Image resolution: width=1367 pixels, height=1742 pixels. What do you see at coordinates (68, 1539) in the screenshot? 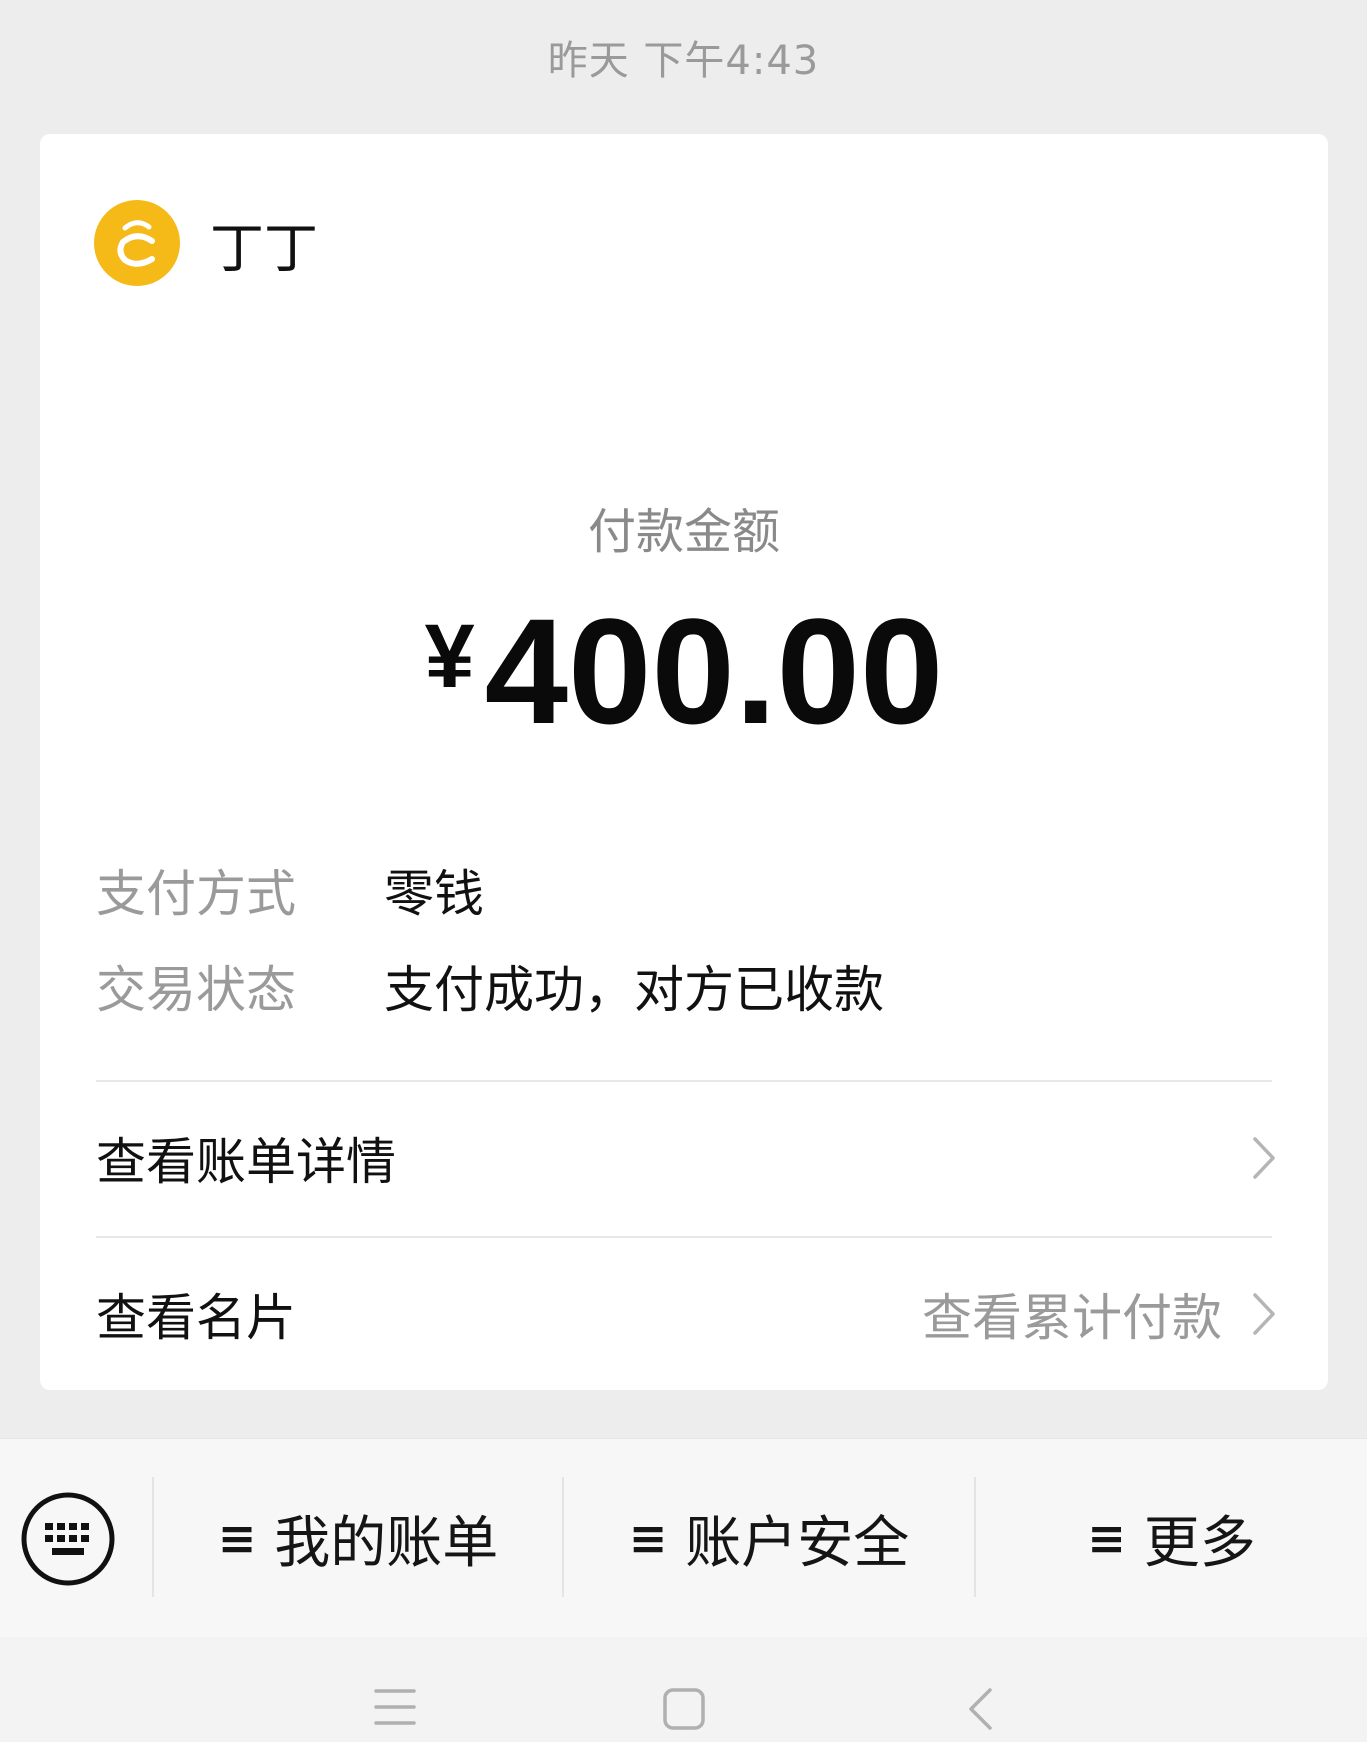
I see `keyboard-icon` at bounding box center [68, 1539].